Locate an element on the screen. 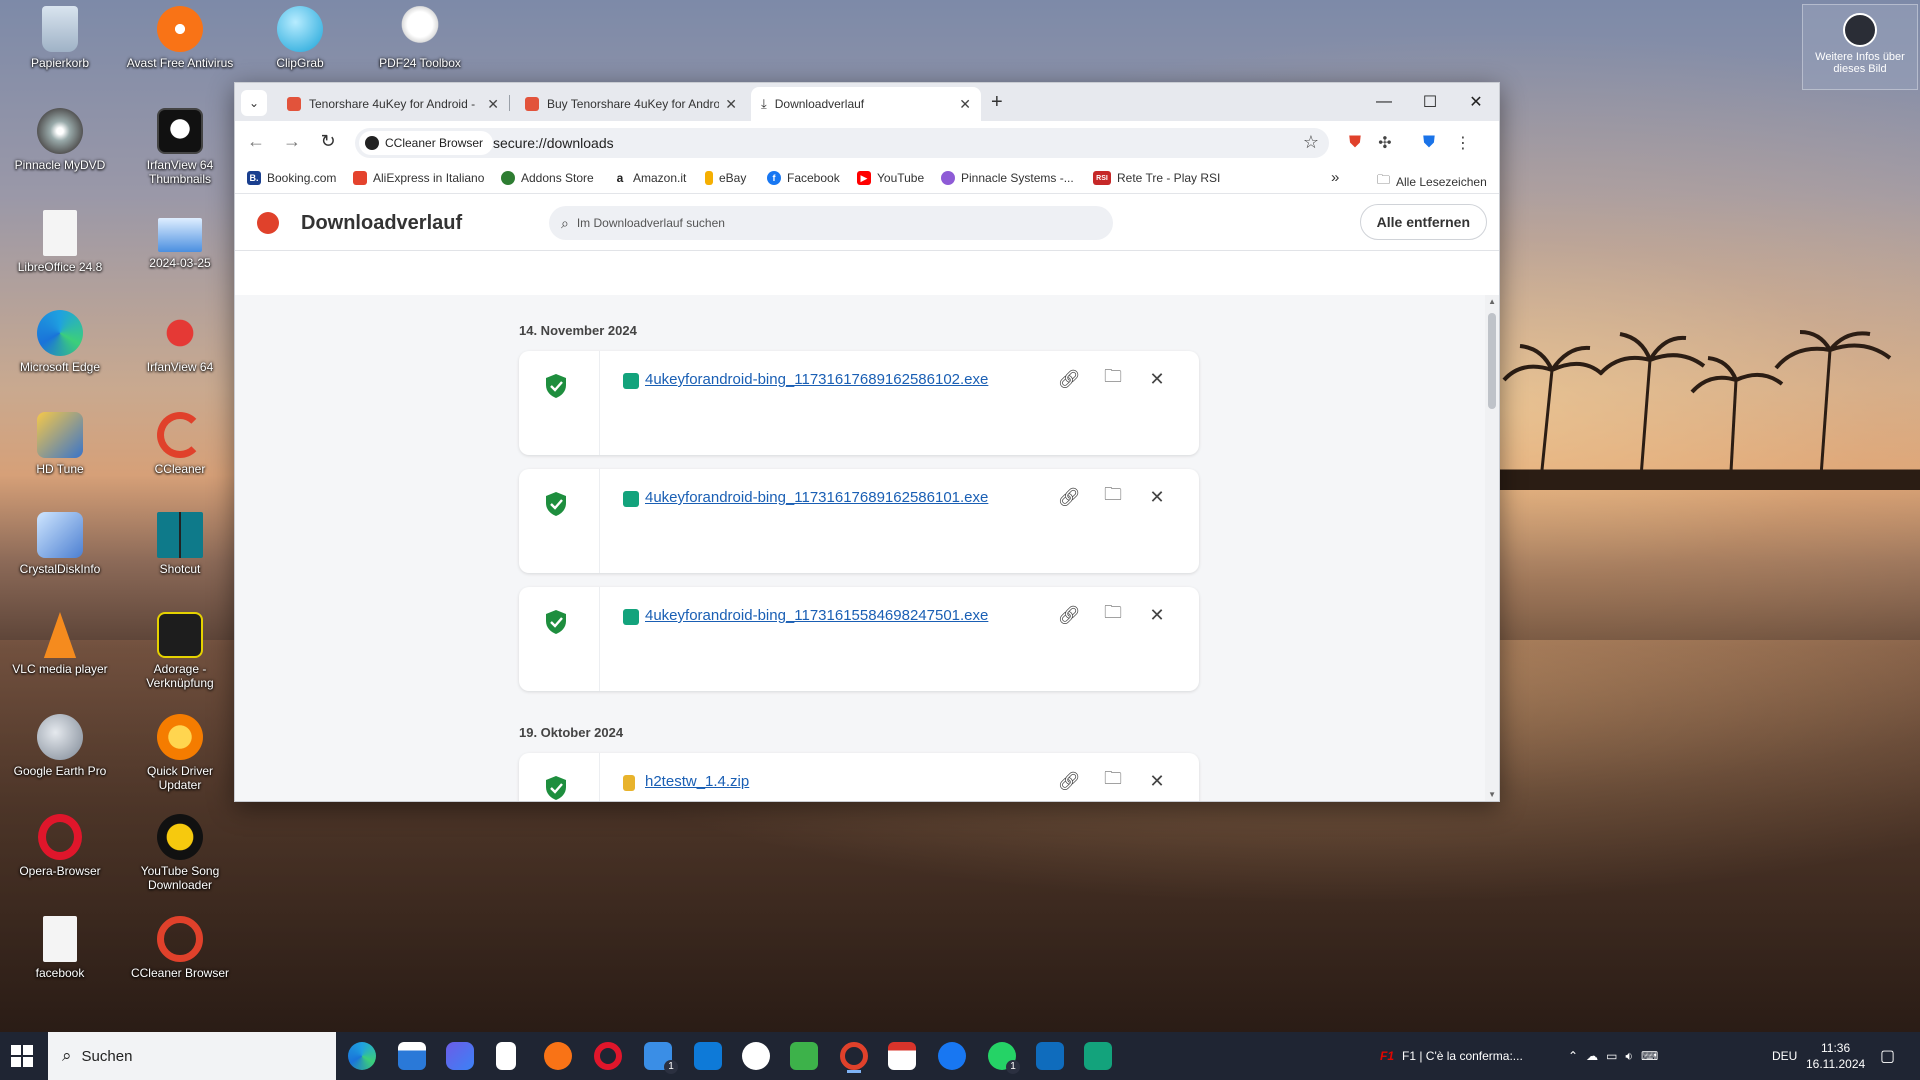 The width and height of the screenshot is (1920, 1080). desktop-icon-vlc: VLC media player is located at coordinates (60, 644).